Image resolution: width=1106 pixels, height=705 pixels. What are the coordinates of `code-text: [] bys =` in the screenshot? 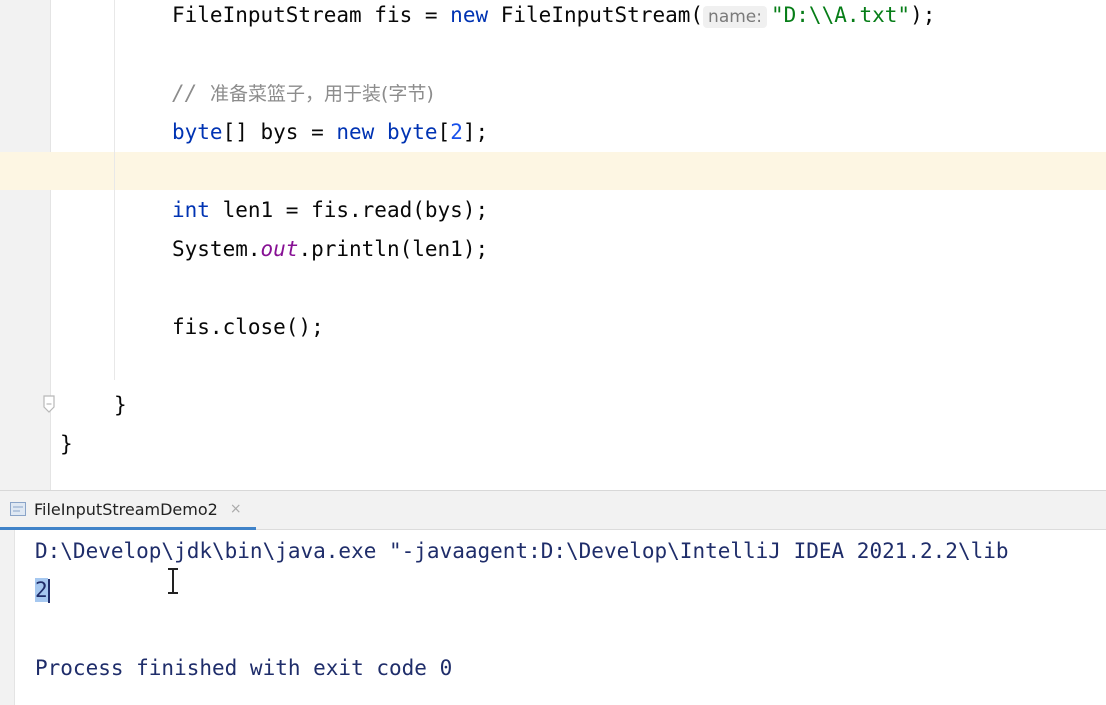 It's located at (279, 132).